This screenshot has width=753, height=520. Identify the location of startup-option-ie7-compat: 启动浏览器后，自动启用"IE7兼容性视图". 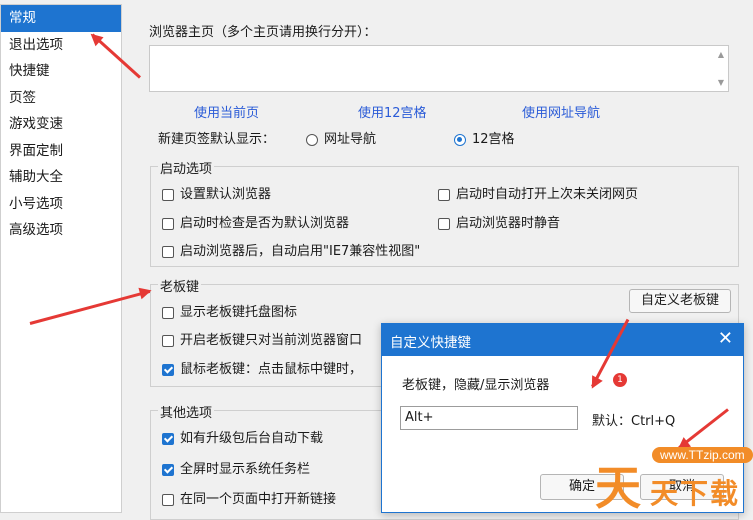
(291, 249).